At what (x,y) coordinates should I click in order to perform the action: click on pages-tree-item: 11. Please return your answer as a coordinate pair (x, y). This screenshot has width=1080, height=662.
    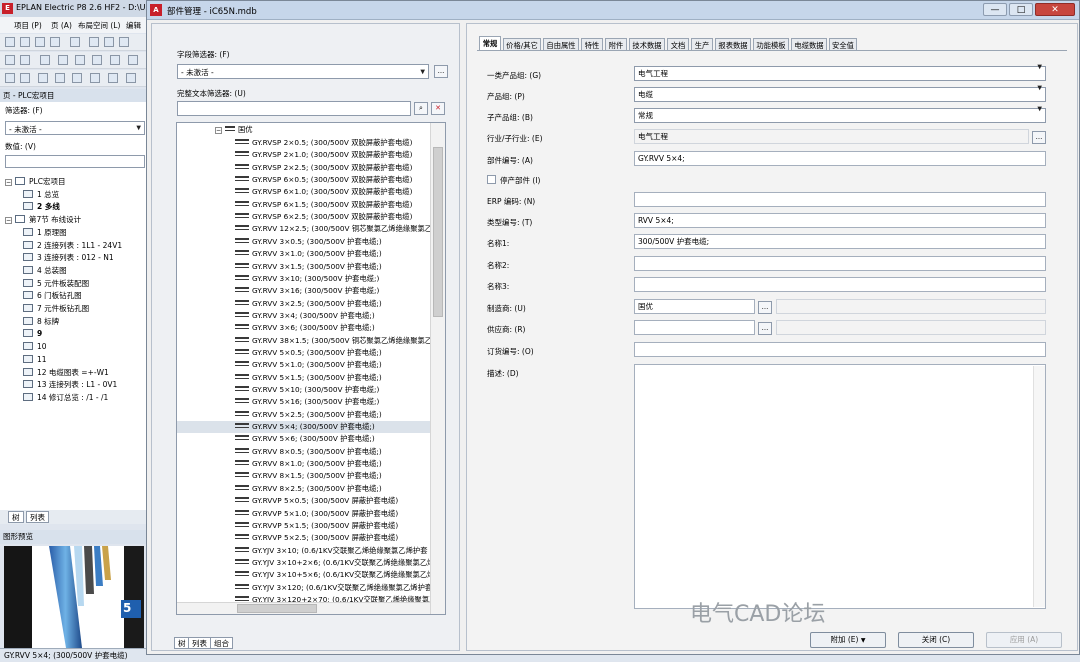
    Looking at the image, I should click on (35, 360).